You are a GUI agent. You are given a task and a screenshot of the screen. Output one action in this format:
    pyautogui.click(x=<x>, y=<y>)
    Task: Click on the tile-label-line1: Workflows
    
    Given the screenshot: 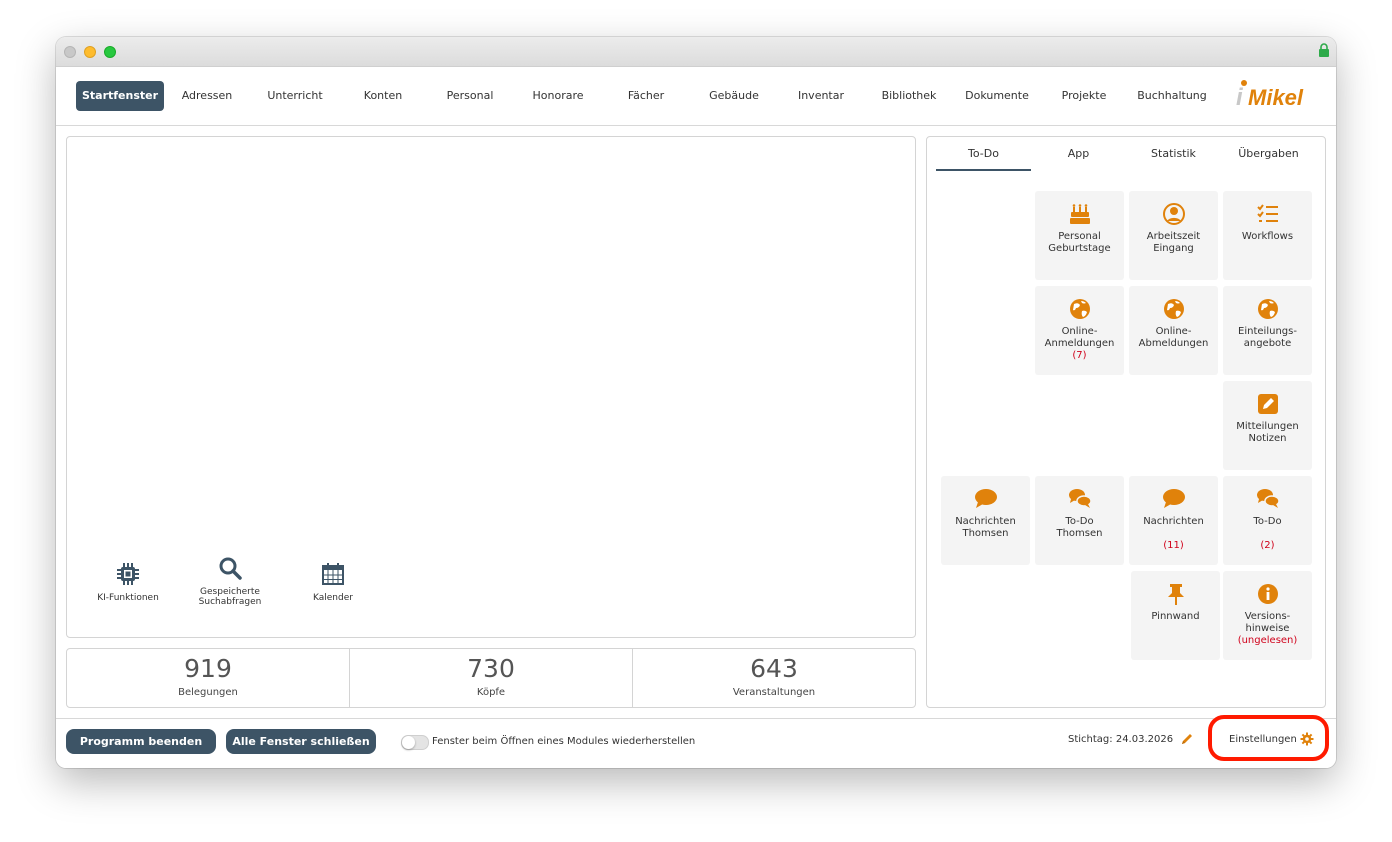 What is the action you would take?
    pyautogui.click(x=1267, y=236)
    